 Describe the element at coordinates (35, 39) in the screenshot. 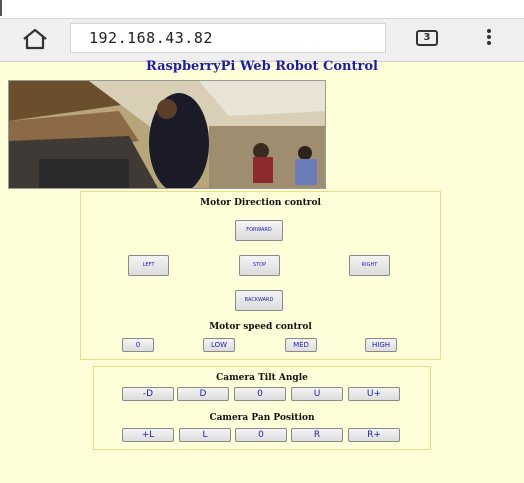

I see `home-icon` at that location.